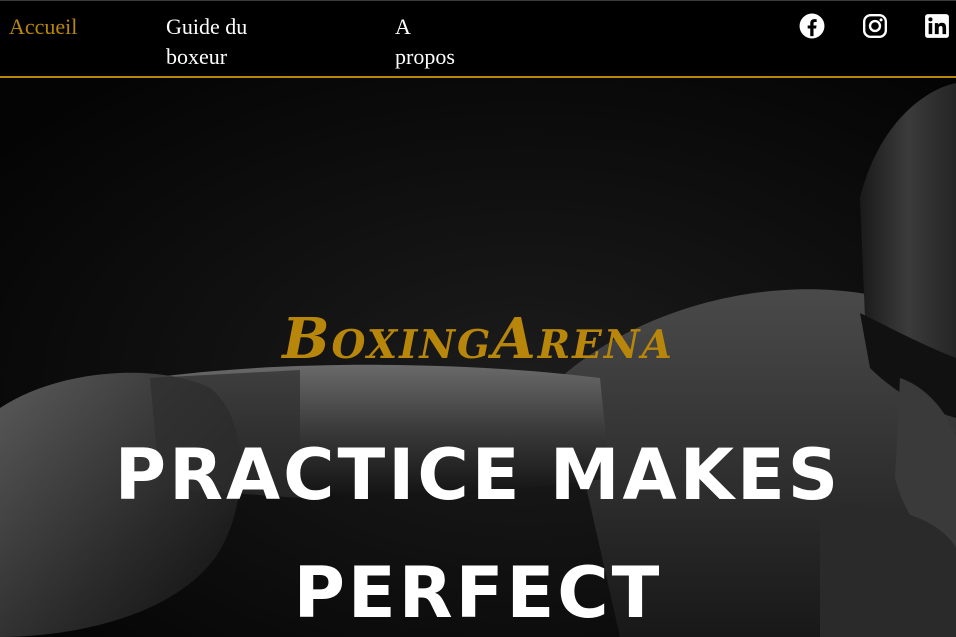 This screenshot has width=956, height=637. Describe the element at coordinates (937, 26) in the screenshot. I see `linkedin-icon` at that location.